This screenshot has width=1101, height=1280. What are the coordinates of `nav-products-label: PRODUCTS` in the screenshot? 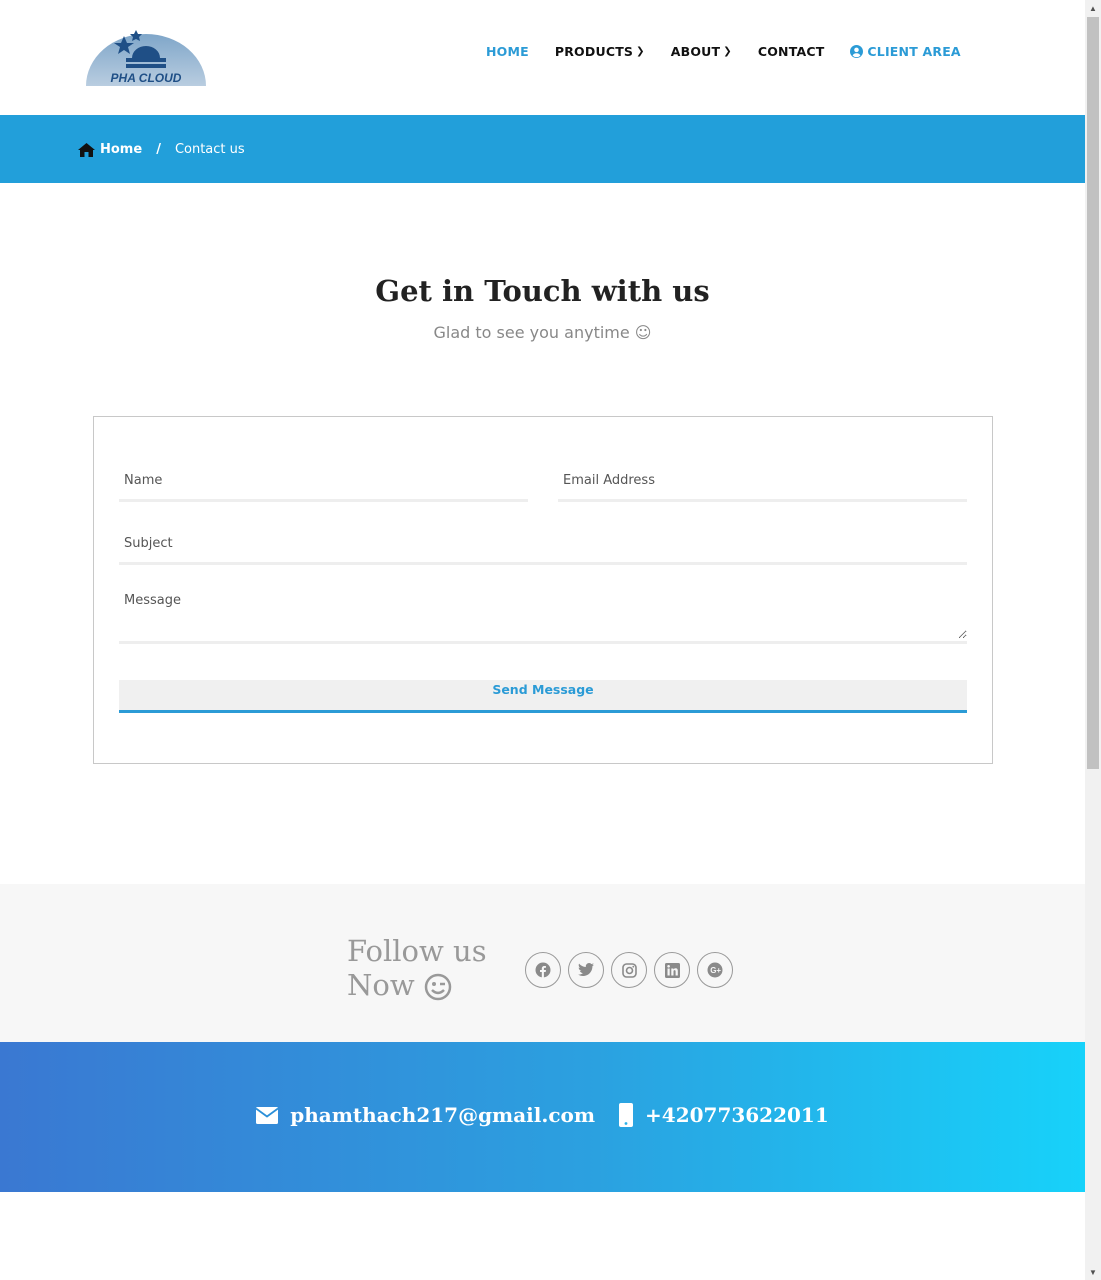 It's located at (594, 51).